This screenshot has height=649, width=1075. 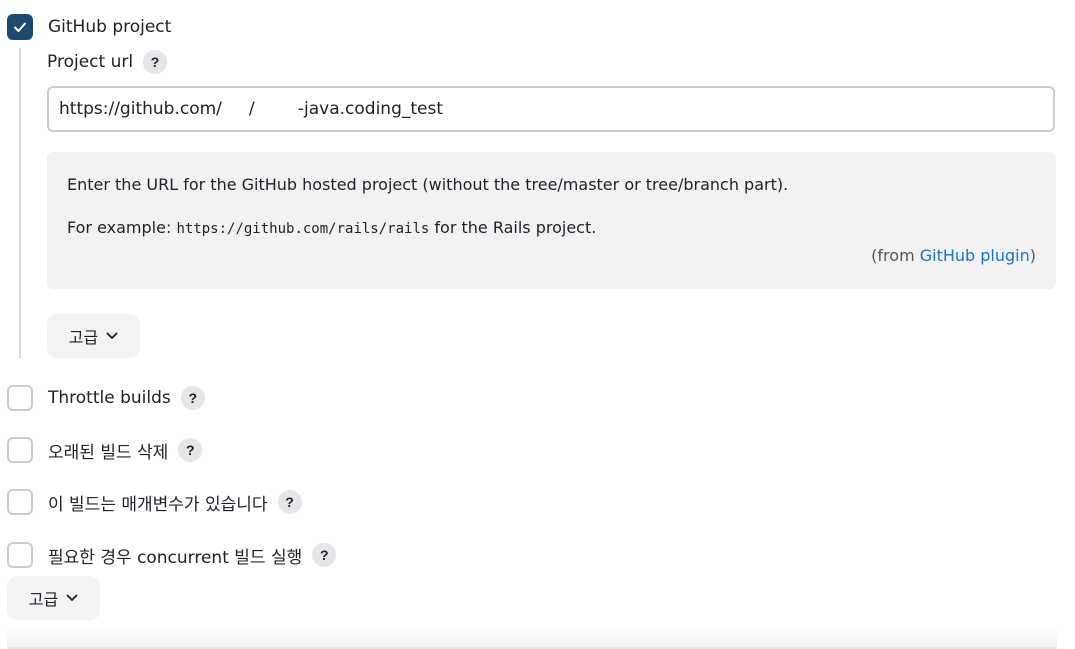 What do you see at coordinates (110, 27) in the screenshot?
I see `github-project-label: GitHub project` at bounding box center [110, 27].